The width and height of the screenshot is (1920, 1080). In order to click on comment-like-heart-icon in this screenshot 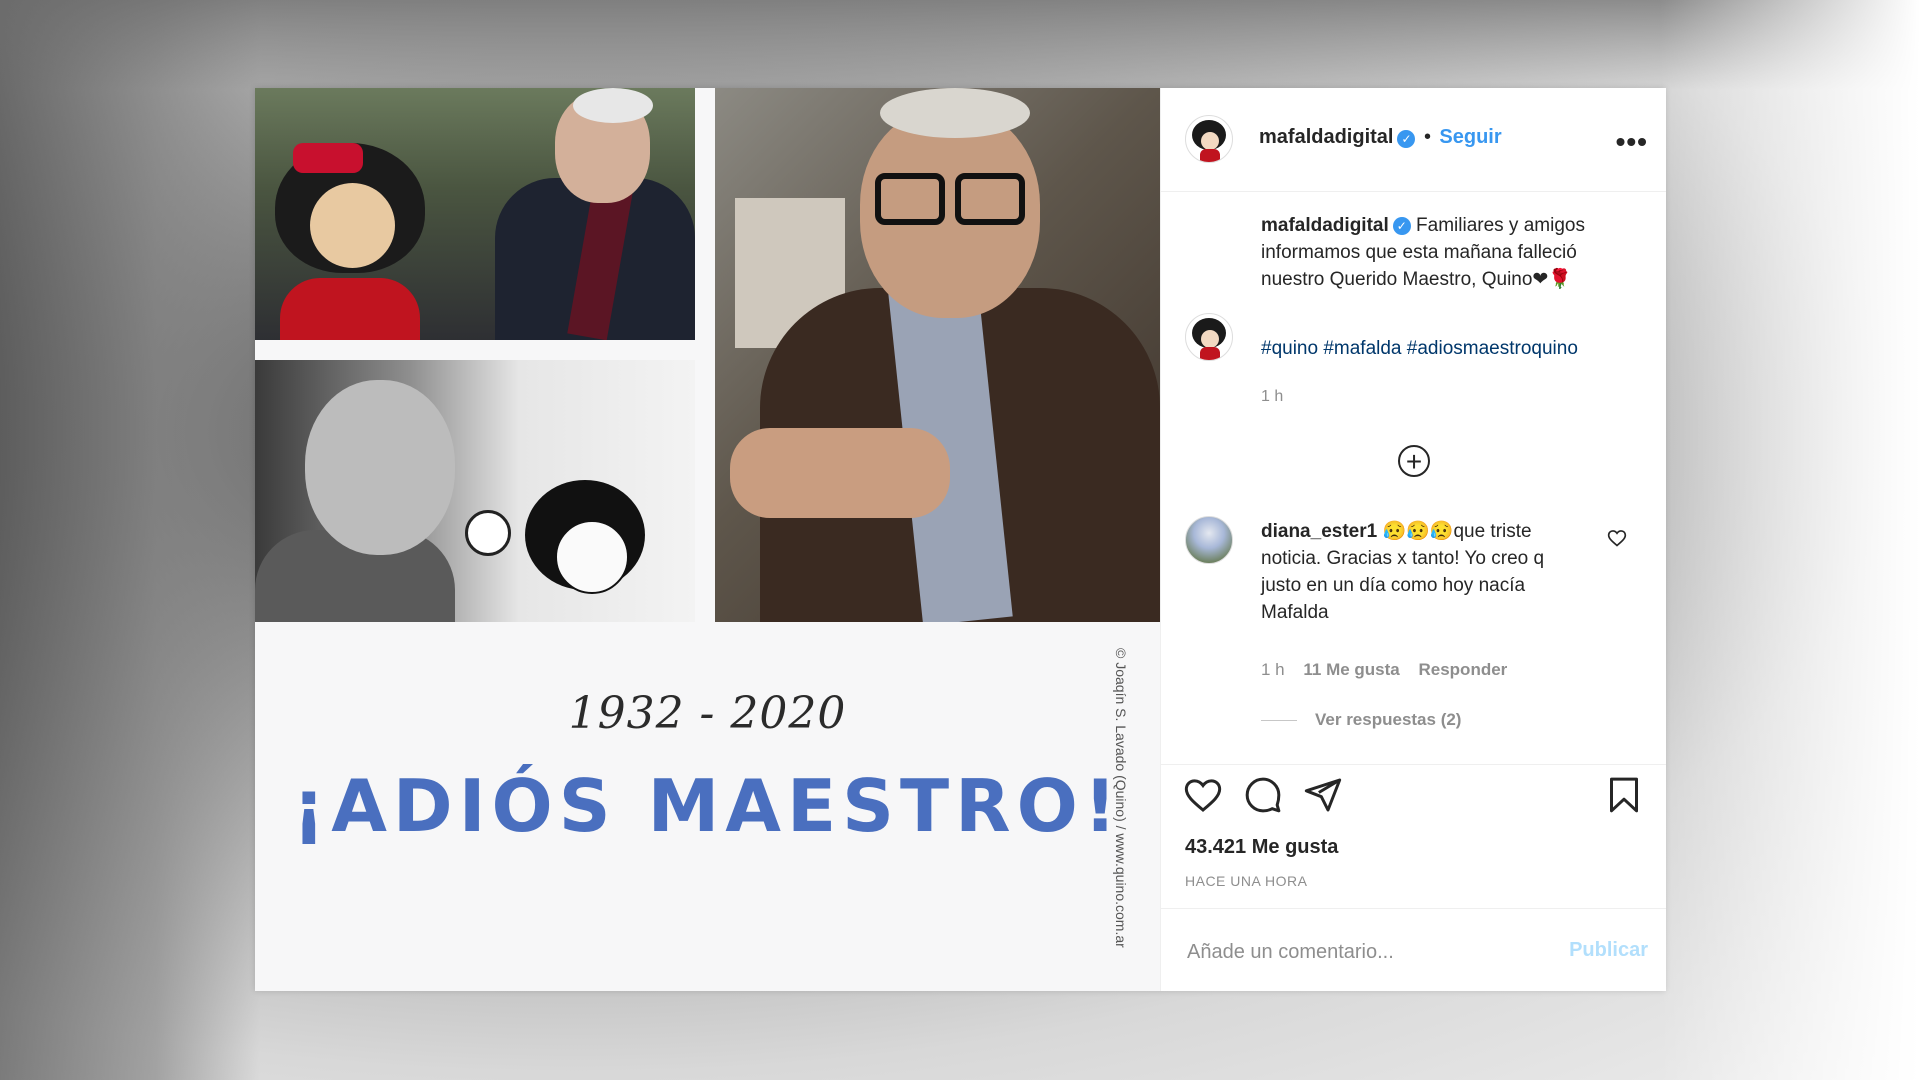, I will do `click(1617, 538)`.